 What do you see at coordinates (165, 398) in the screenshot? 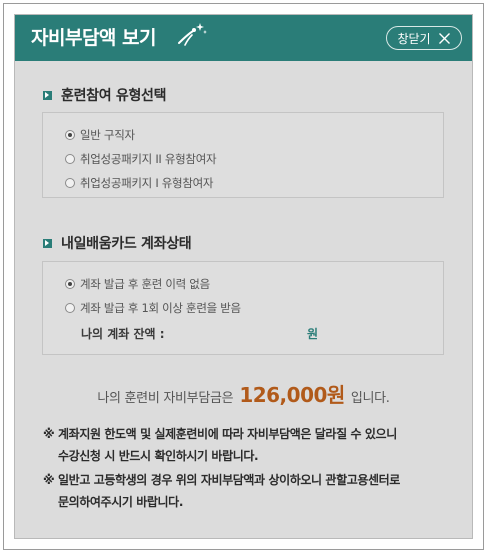
I see `summary-prefix: 나의 훈련비 자비부담금은` at bounding box center [165, 398].